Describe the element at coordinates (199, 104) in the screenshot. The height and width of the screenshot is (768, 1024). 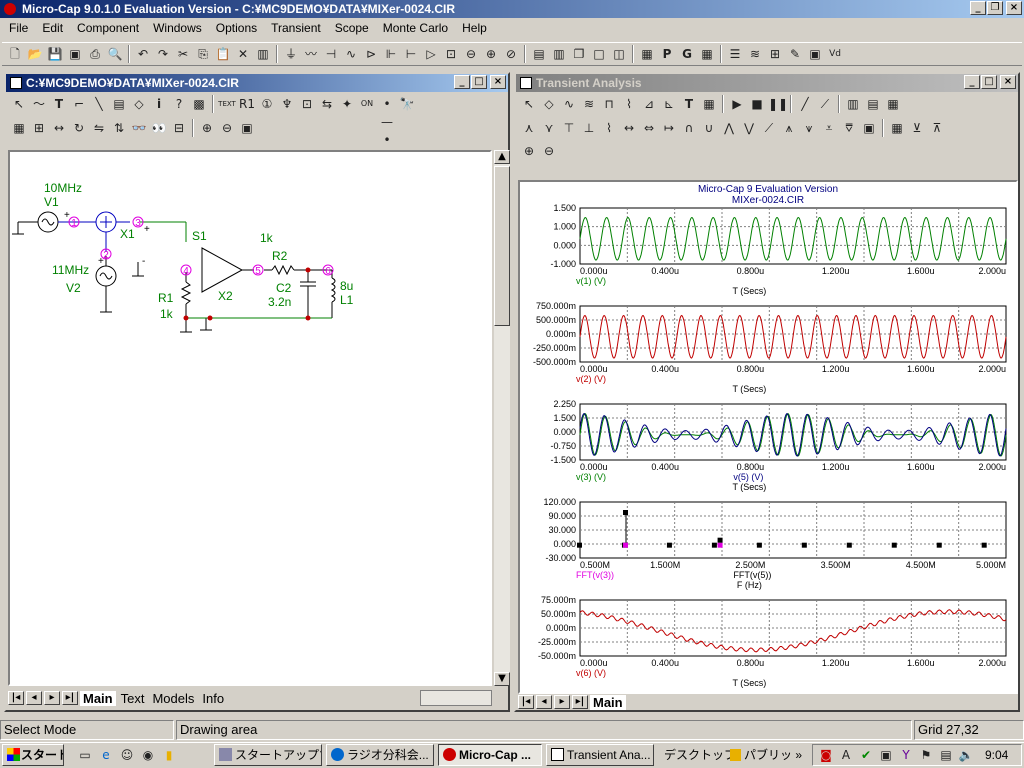
I see `component-editor-icon: ▩` at that location.